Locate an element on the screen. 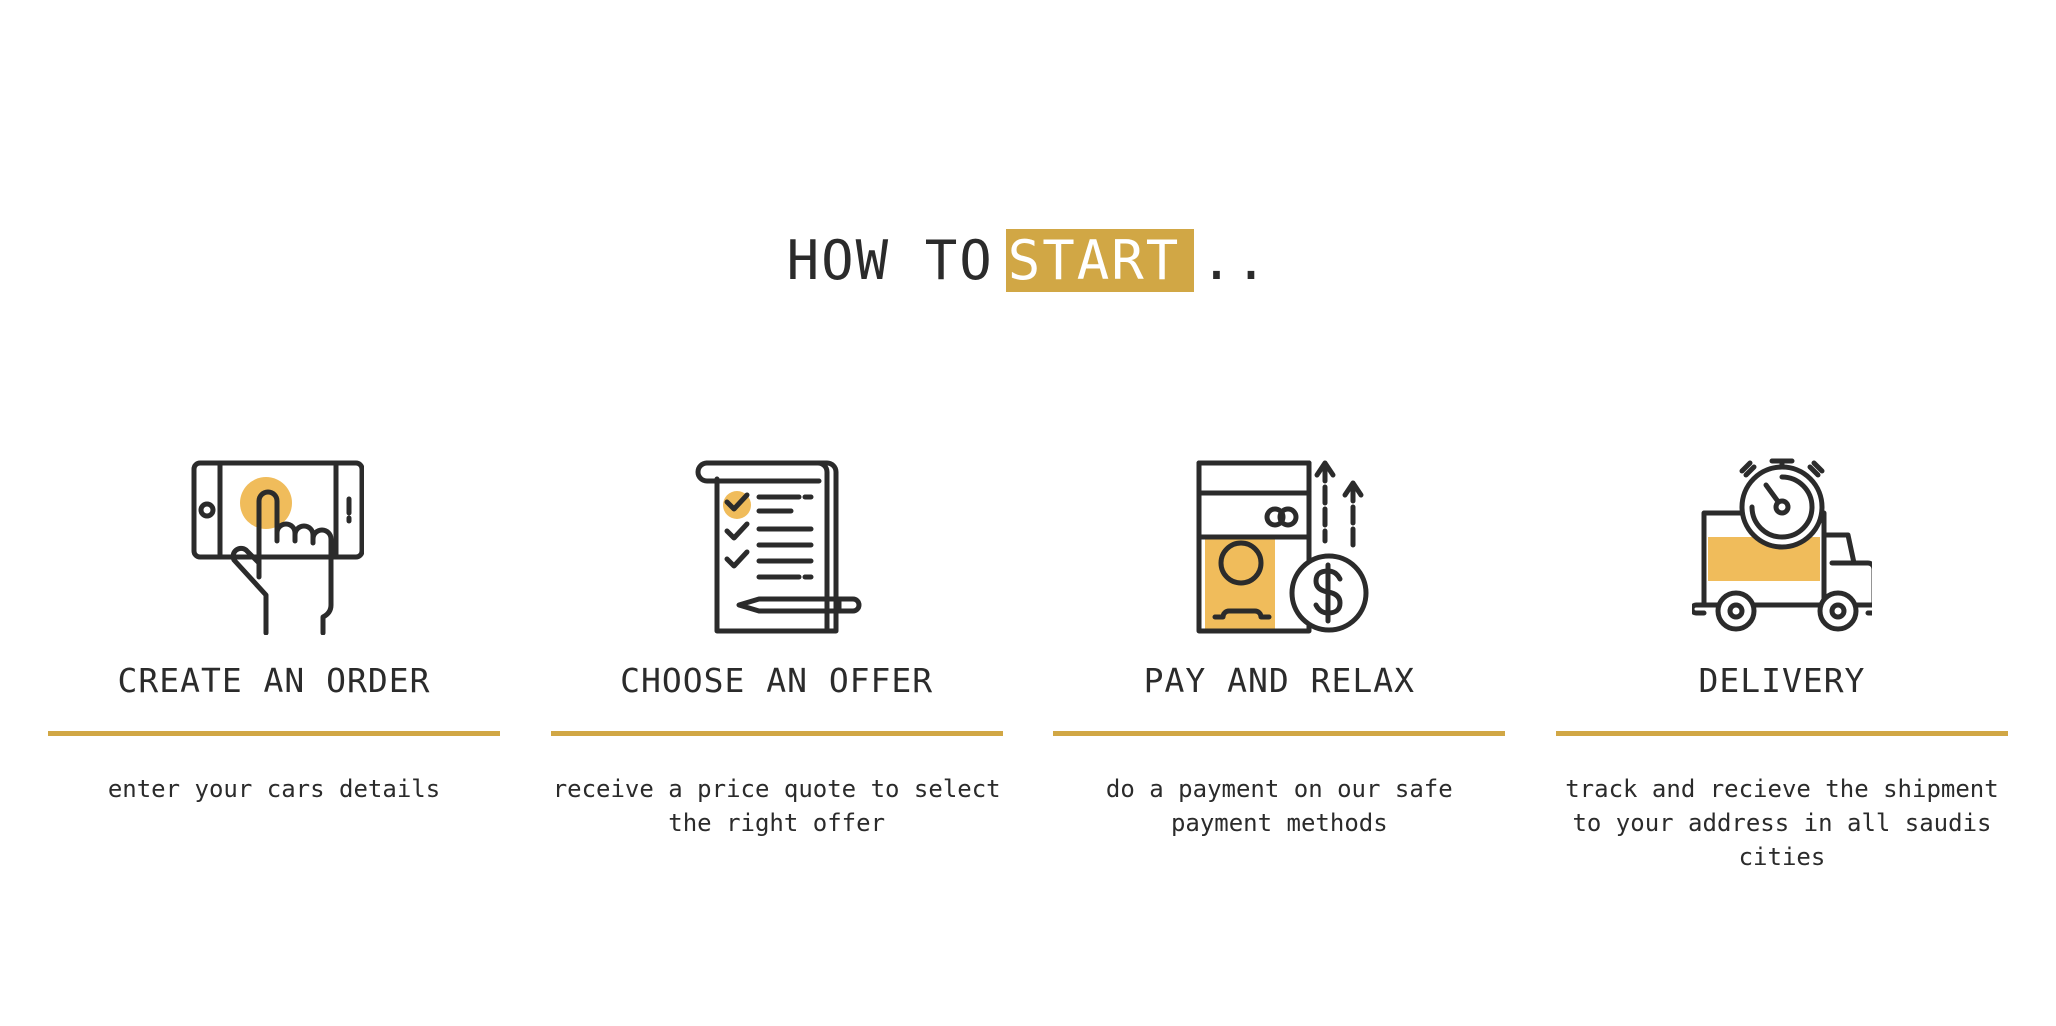 The height and width of the screenshot is (1026, 2056). step-title: DELIVERY is located at coordinates (1782, 680).